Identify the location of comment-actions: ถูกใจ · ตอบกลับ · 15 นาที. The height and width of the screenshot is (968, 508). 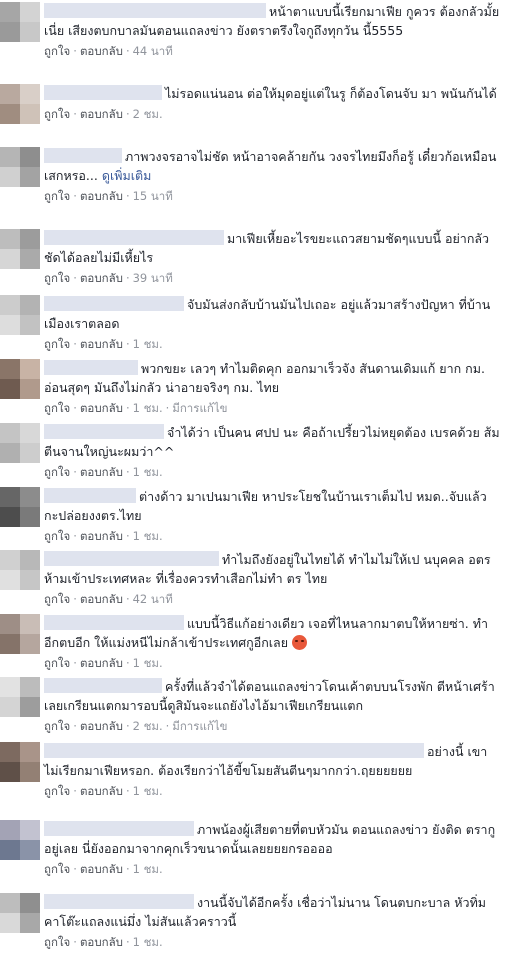
(272, 196).